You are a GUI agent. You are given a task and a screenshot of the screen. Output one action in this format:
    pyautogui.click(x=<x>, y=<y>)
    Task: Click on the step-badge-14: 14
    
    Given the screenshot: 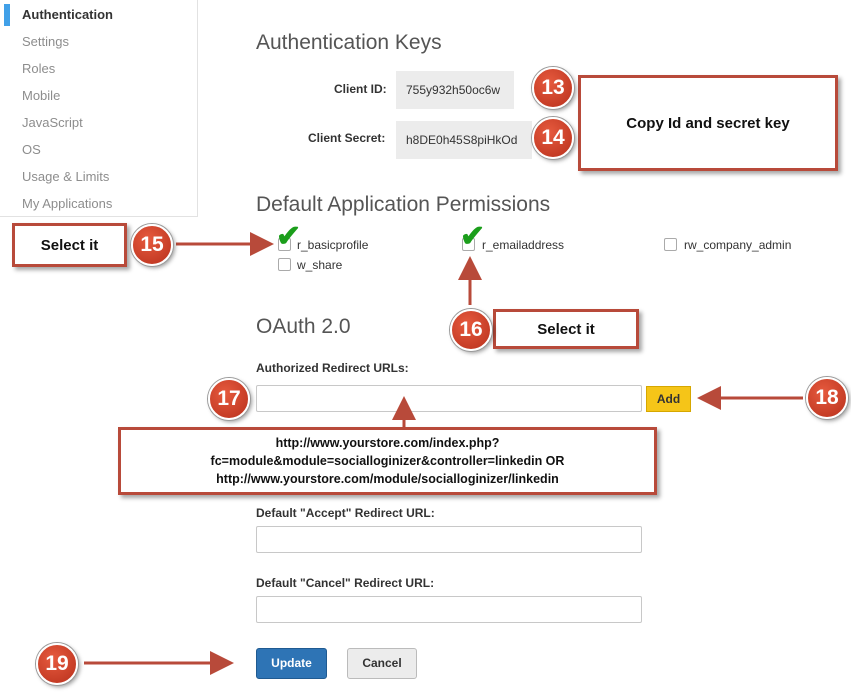 What is the action you would take?
    pyautogui.click(x=553, y=138)
    